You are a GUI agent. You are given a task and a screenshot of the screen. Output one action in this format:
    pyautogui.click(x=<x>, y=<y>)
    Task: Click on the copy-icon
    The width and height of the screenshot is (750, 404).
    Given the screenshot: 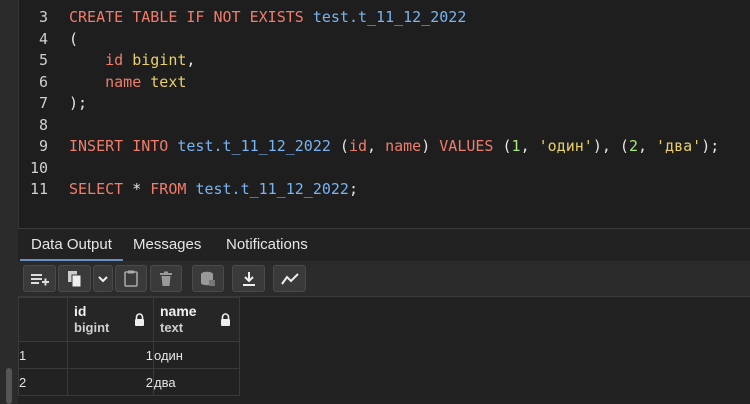 What is the action you would take?
    pyautogui.click(x=74, y=278)
    